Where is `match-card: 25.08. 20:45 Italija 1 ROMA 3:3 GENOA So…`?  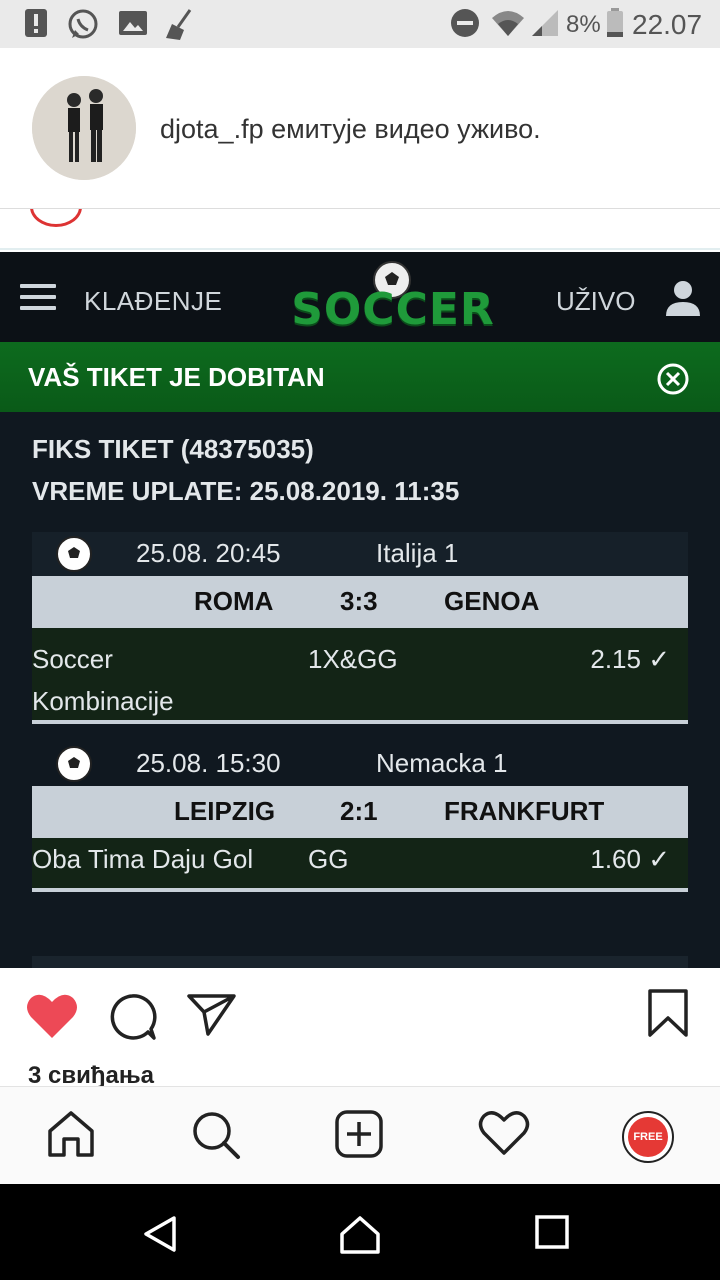 match-card: 25.08. 20:45 Italija 1 ROMA 3:3 GENOA So… is located at coordinates (360, 628).